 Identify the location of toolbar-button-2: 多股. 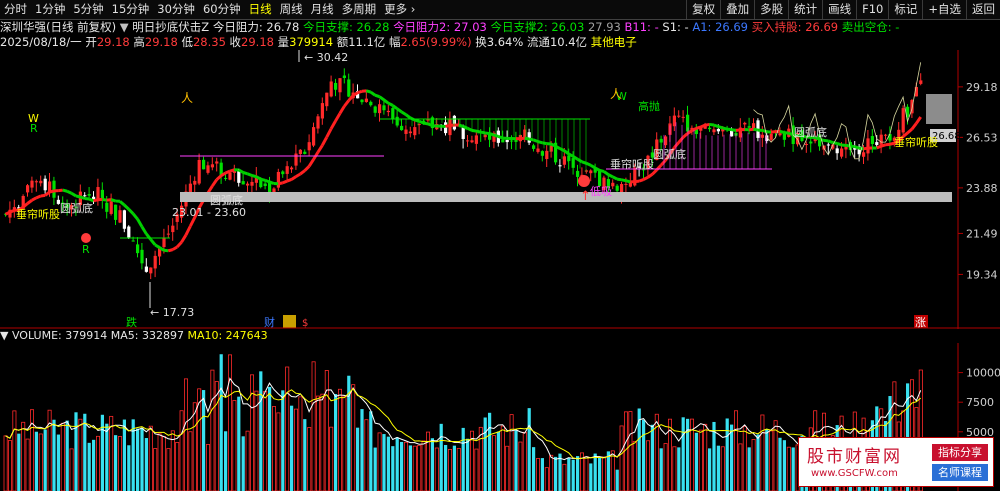
(771, 9).